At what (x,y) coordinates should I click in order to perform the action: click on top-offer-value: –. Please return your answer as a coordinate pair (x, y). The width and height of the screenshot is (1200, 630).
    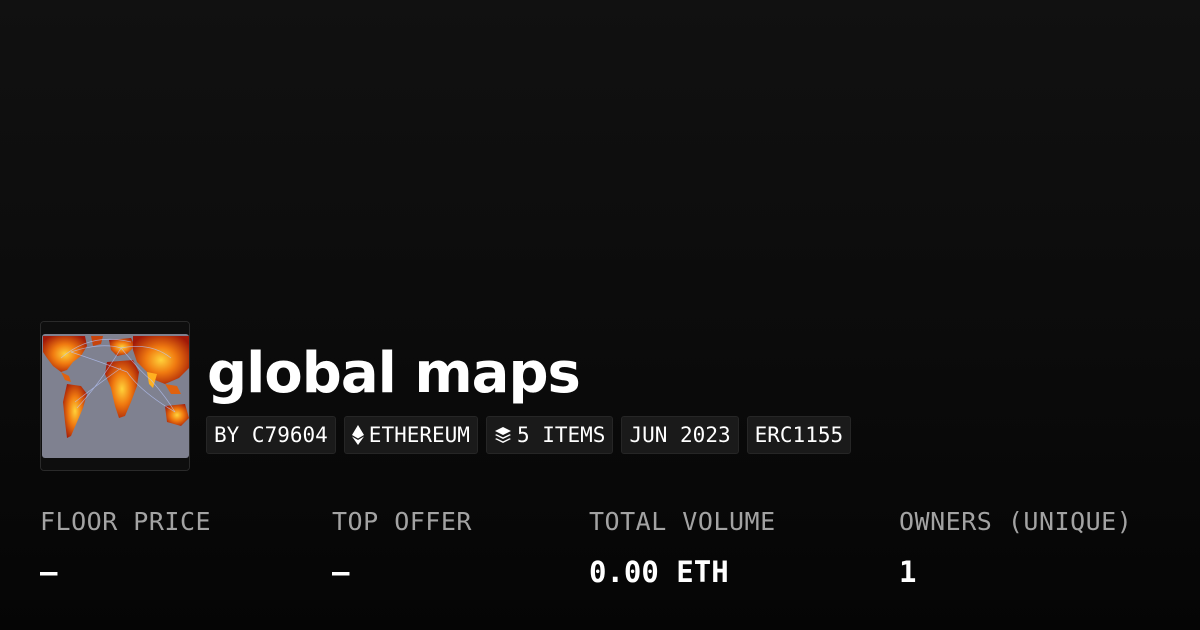
    Looking at the image, I should click on (341, 572).